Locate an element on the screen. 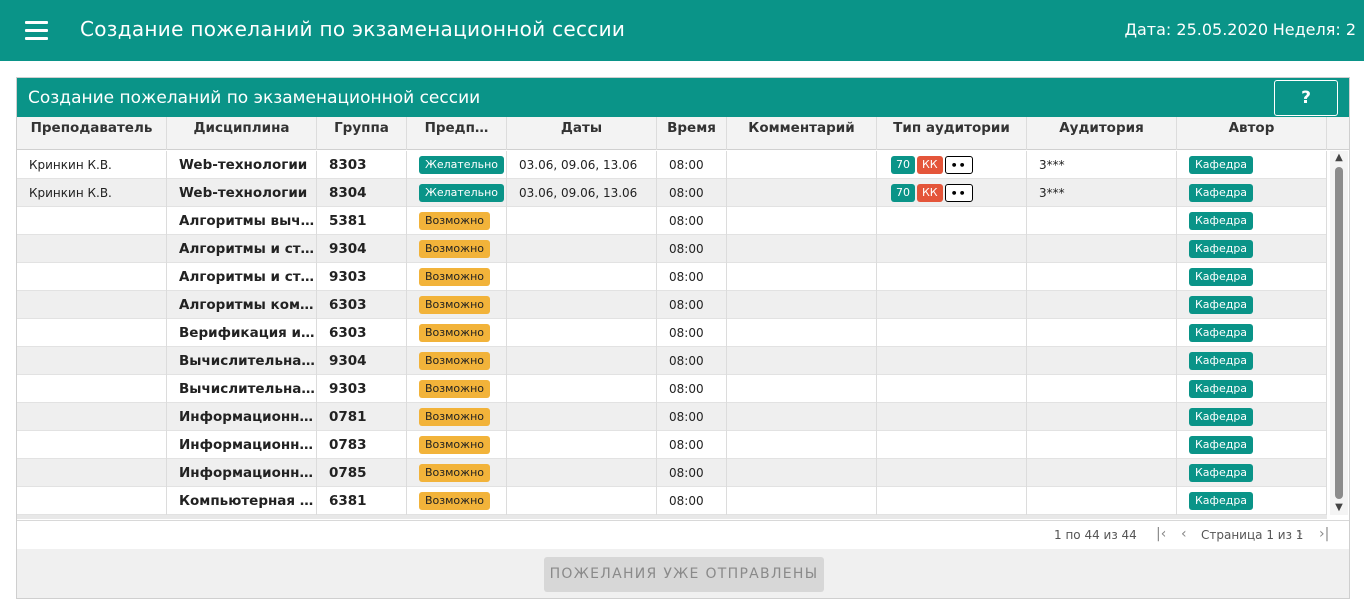 The width and height of the screenshot is (1364, 612). scroll-down-icon: ▼ is located at coordinates (1339, 508).